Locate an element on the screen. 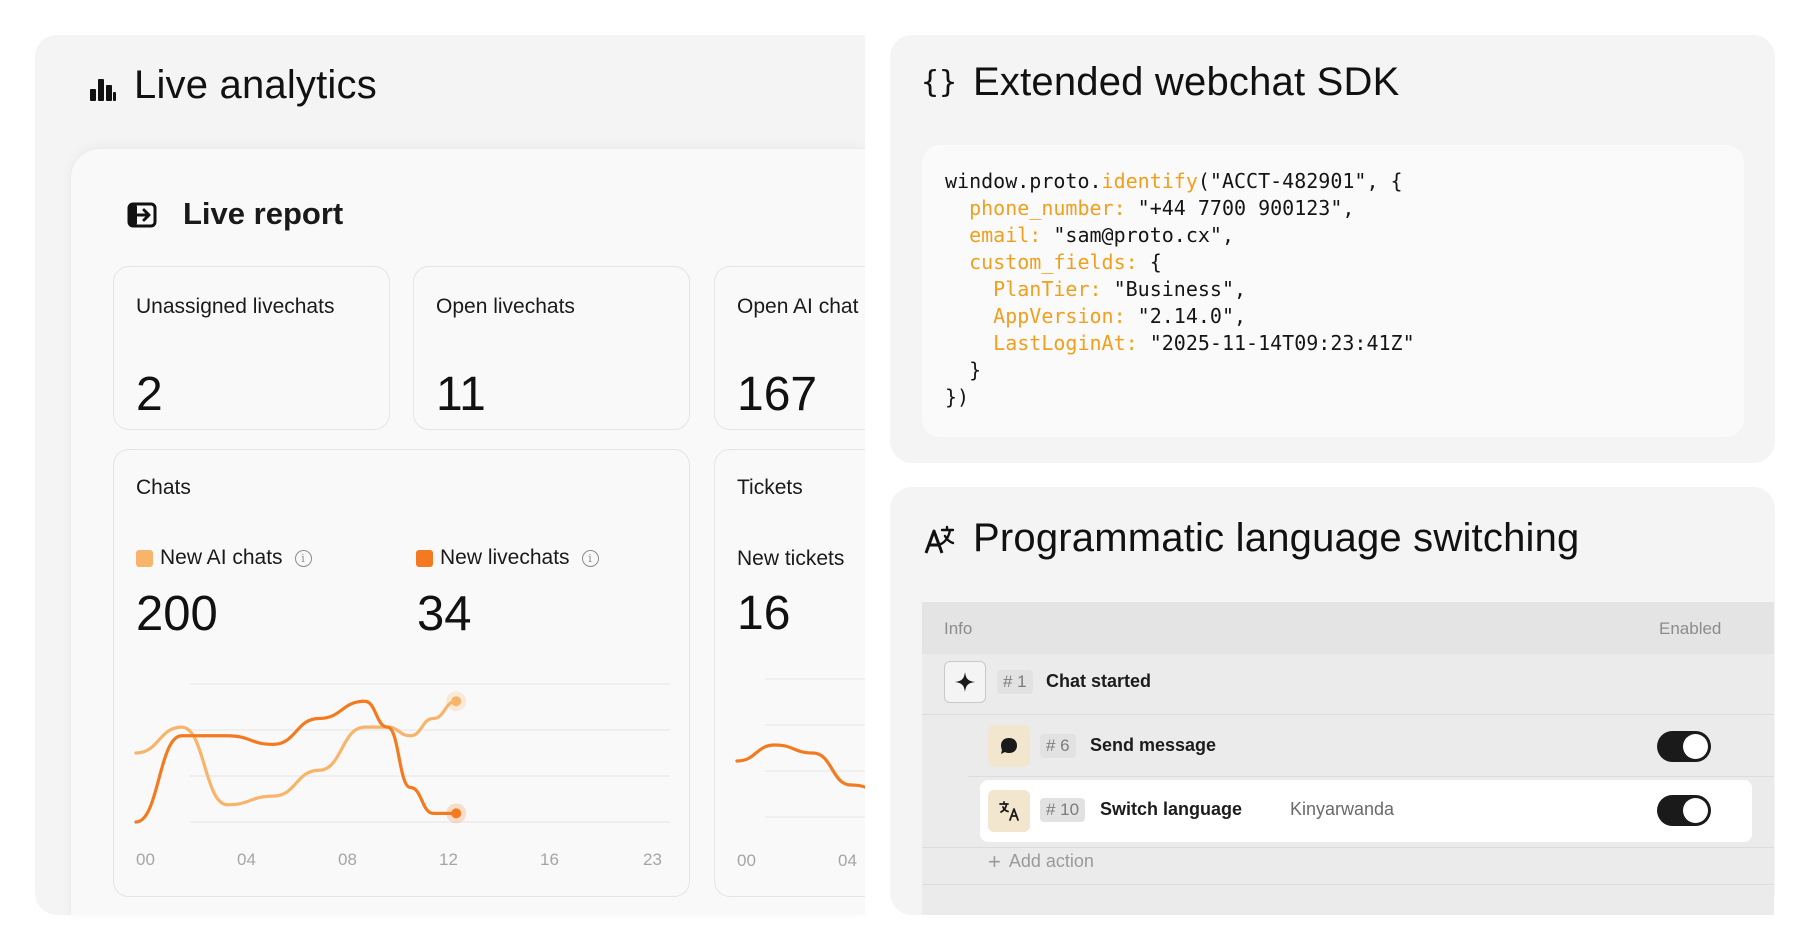 The height and width of the screenshot is (945, 1800). code-token: }) is located at coordinates (957, 397).